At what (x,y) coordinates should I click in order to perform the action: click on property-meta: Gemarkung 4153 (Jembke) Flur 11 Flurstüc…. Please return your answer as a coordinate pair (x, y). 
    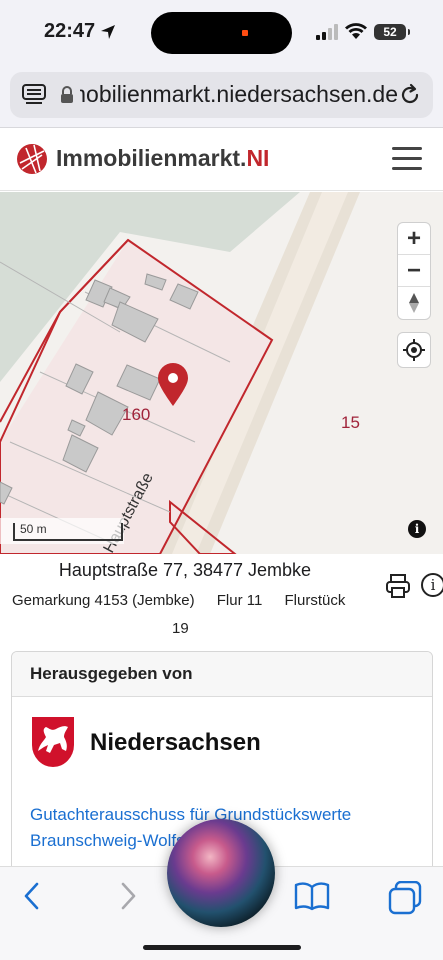
    Looking at the image, I should click on (178, 600).